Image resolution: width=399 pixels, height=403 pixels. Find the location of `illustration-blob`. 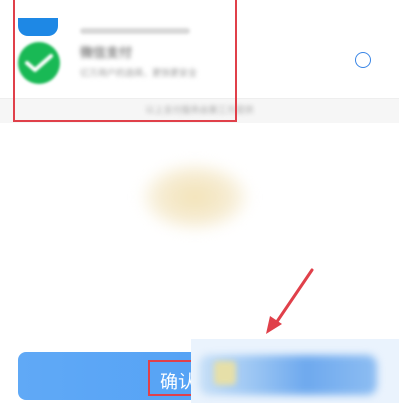

illustration-blob is located at coordinates (195, 197).